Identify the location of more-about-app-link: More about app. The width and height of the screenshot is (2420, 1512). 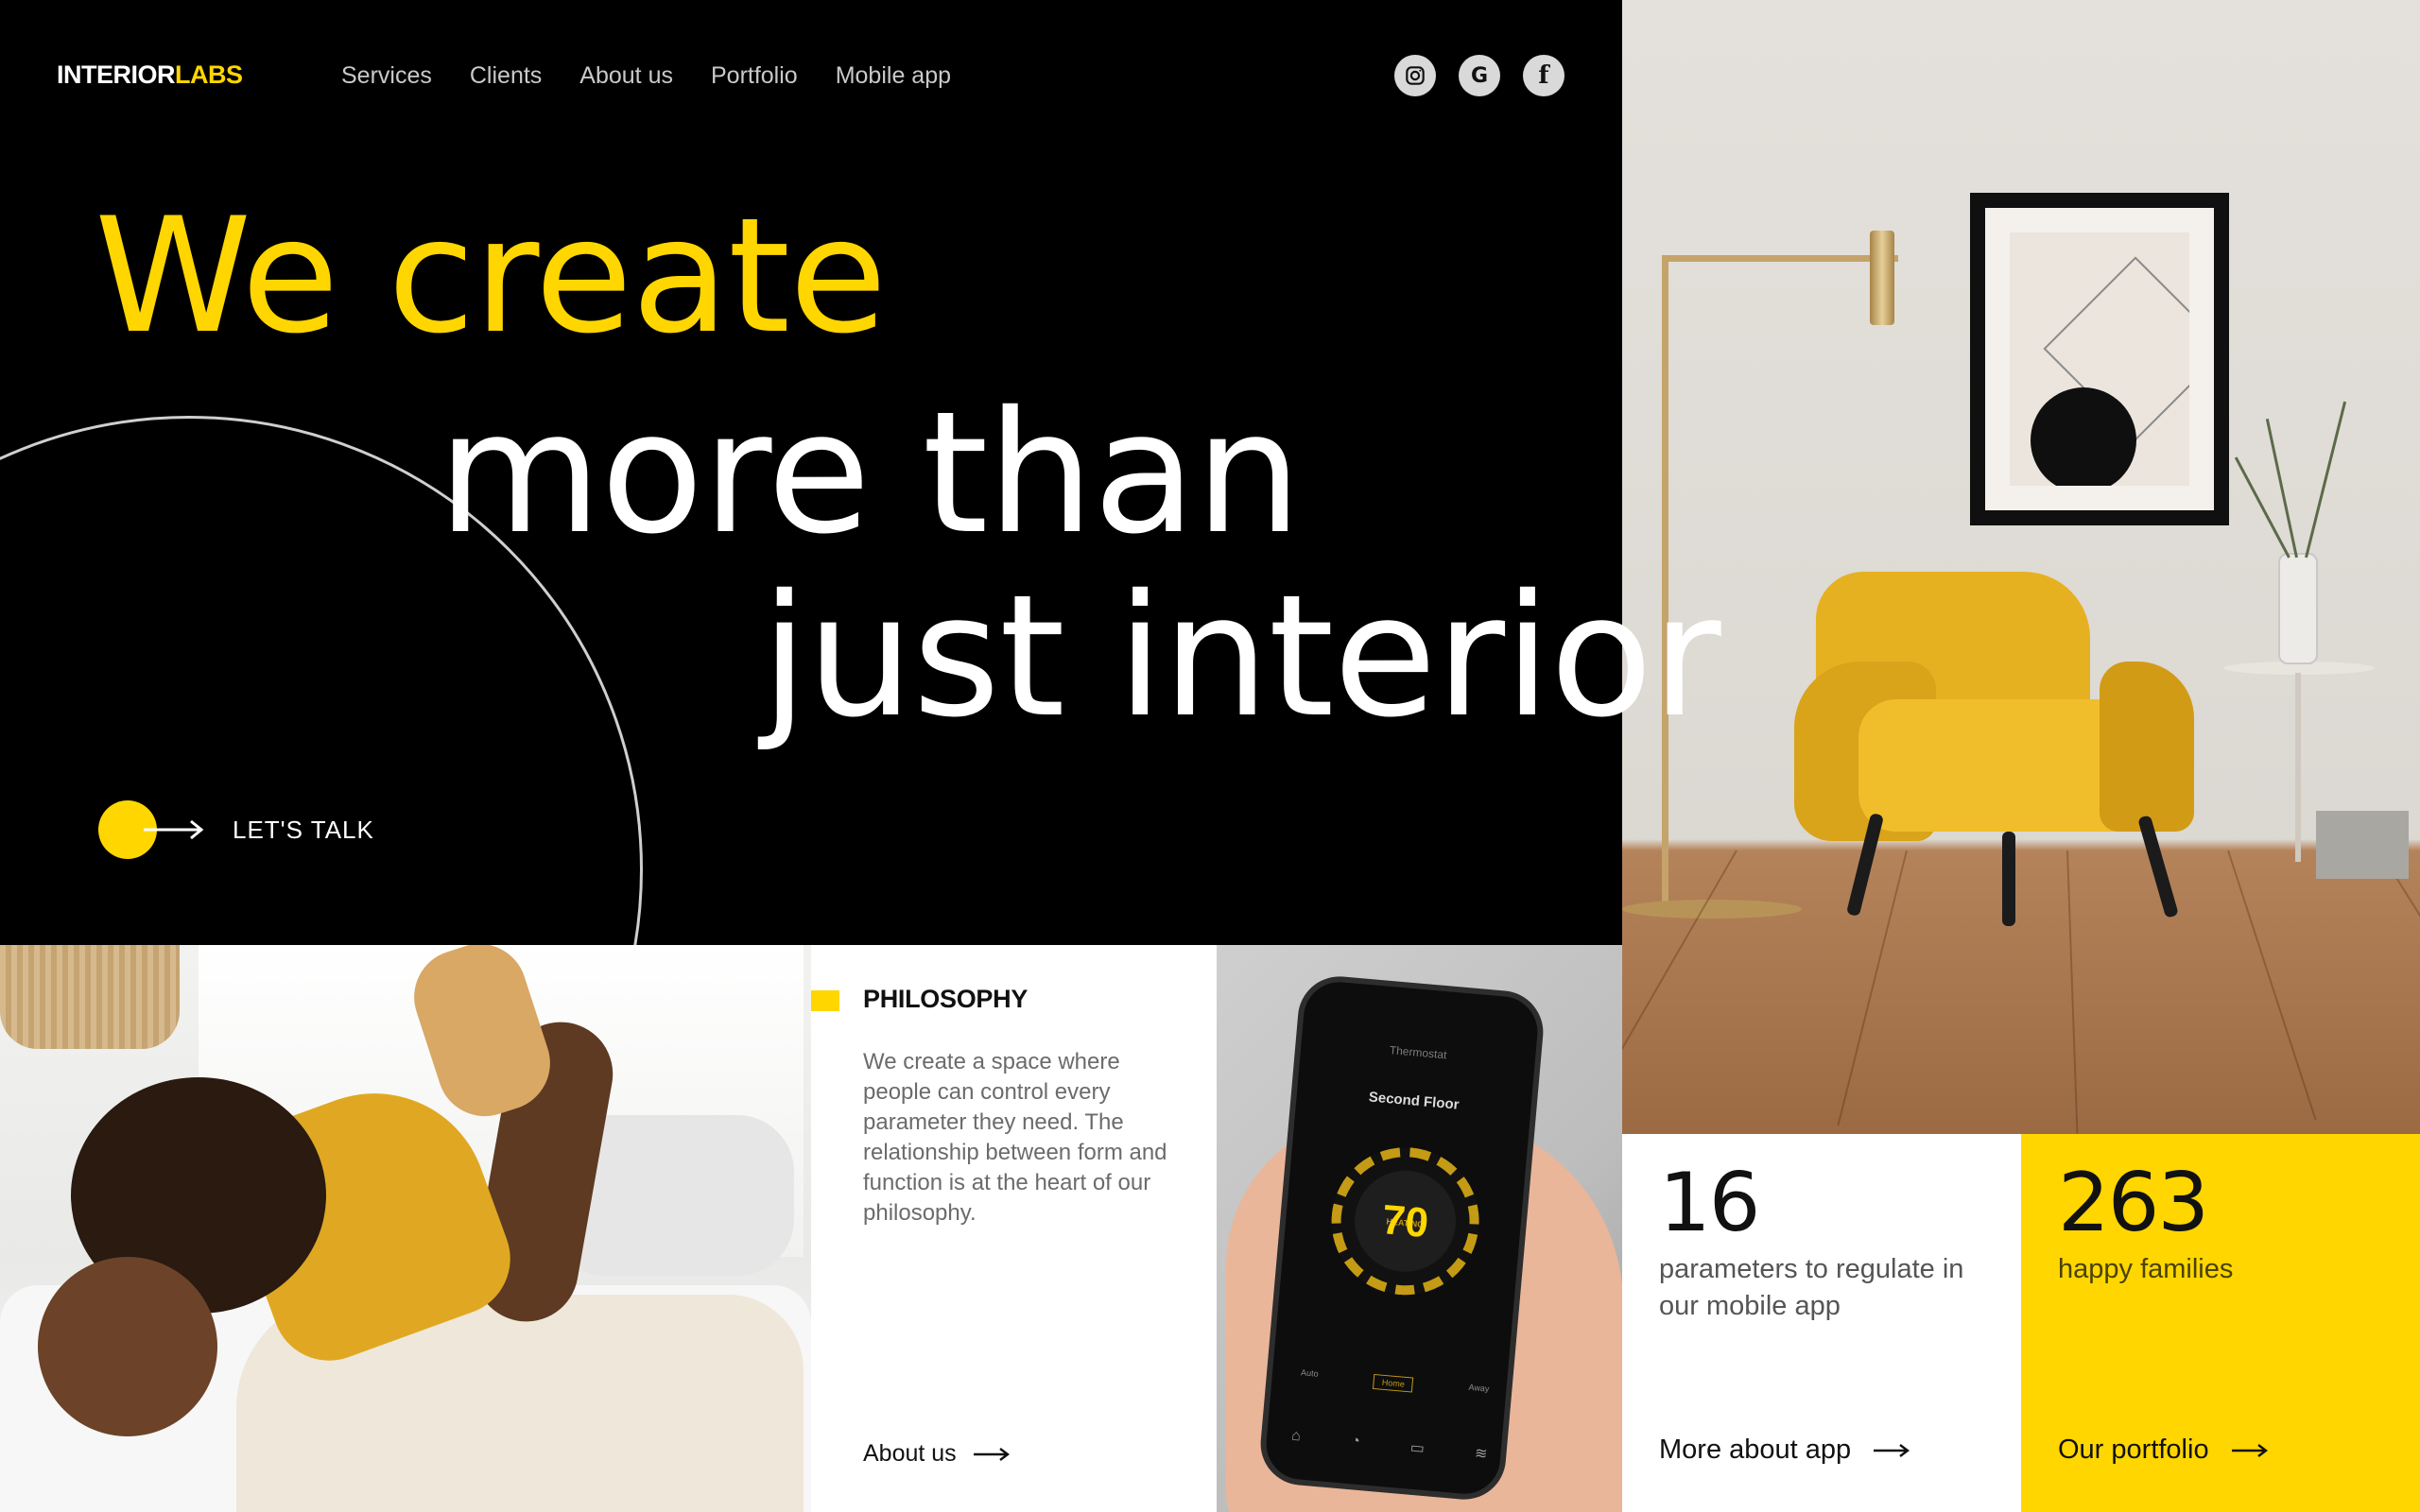
(1784, 1450).